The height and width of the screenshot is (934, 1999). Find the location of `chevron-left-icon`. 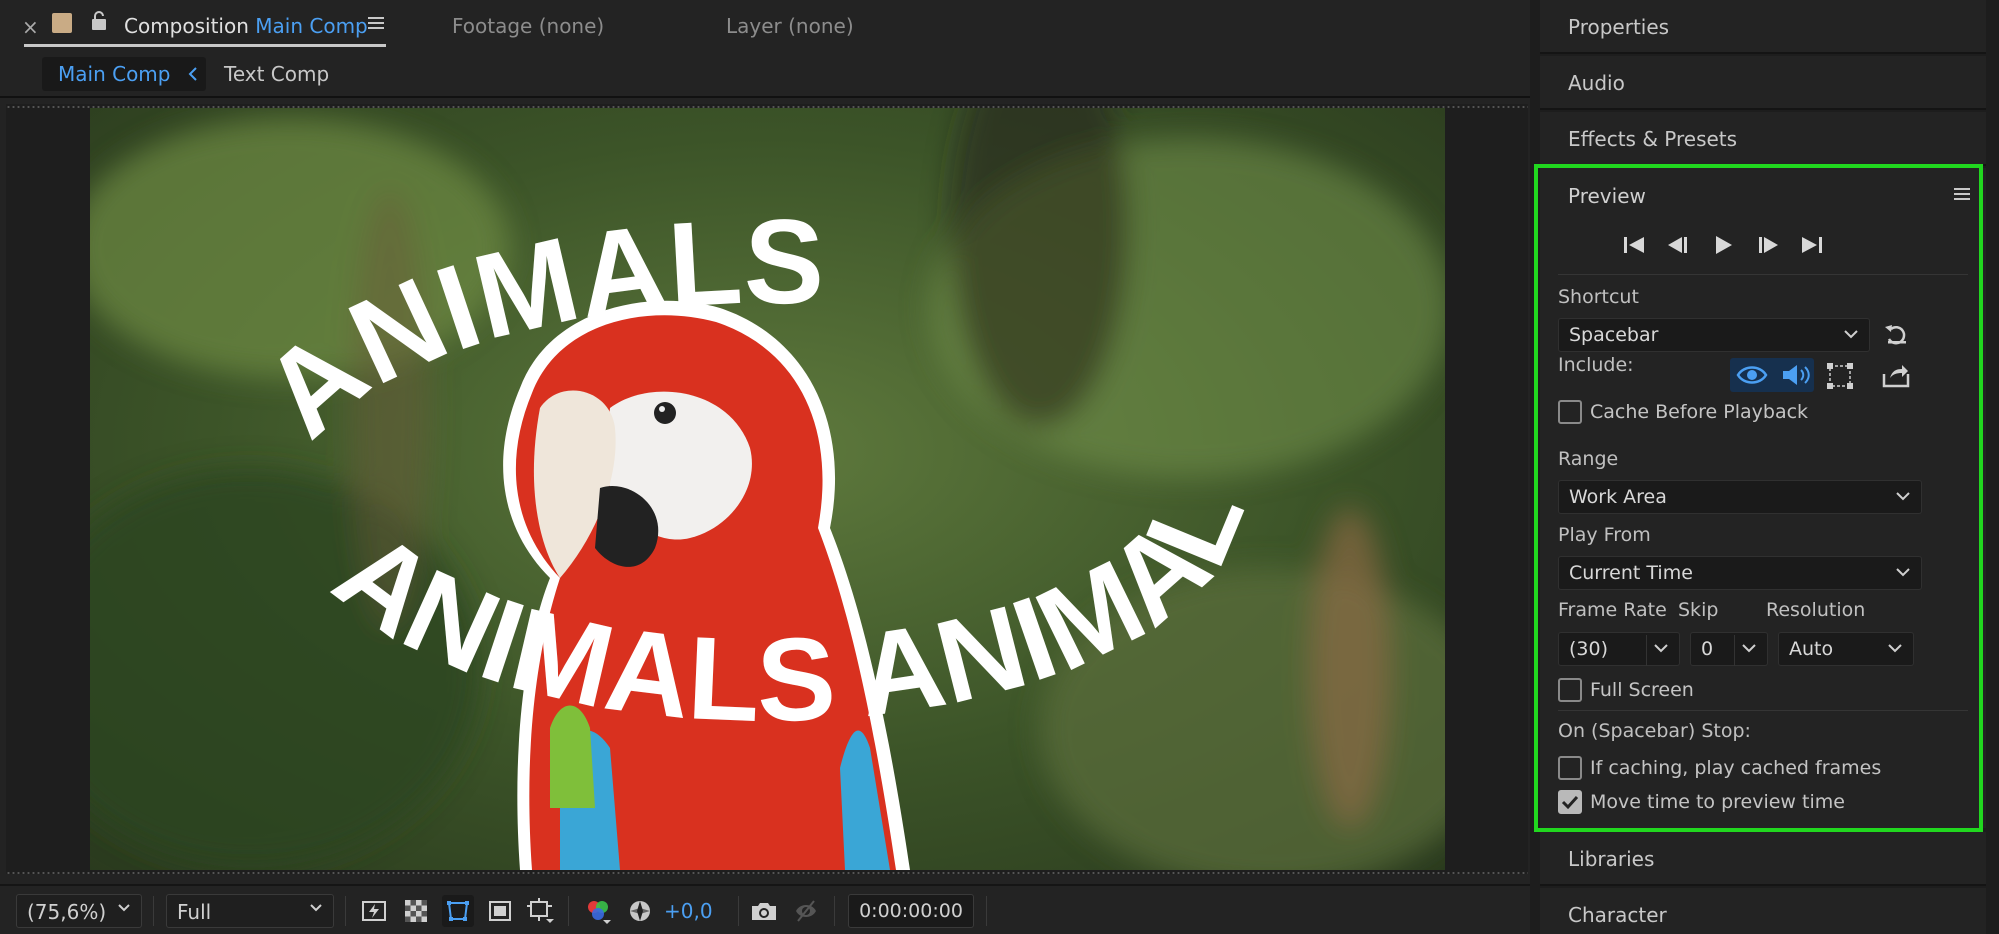

chevron-left-icon is located at coordinates (193, 75).